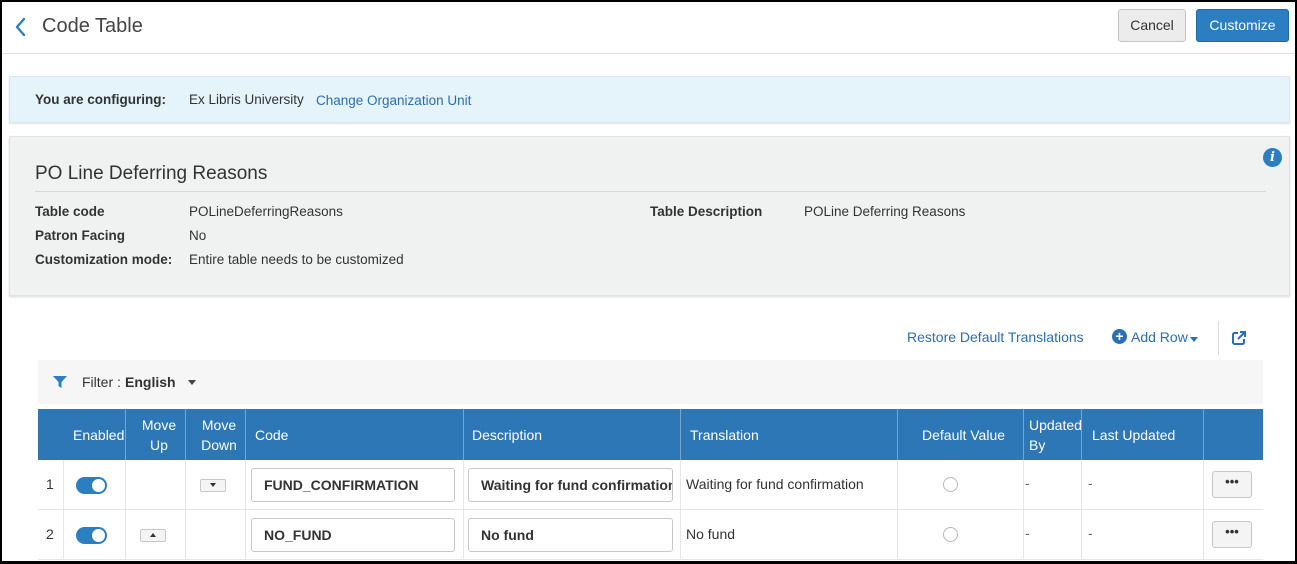 Image resolution: width=1297 pixels, height=564 pixels. Describe the element at coordinates (271, 435) in the screenshot. I see `column-header-code: Code` at that location.